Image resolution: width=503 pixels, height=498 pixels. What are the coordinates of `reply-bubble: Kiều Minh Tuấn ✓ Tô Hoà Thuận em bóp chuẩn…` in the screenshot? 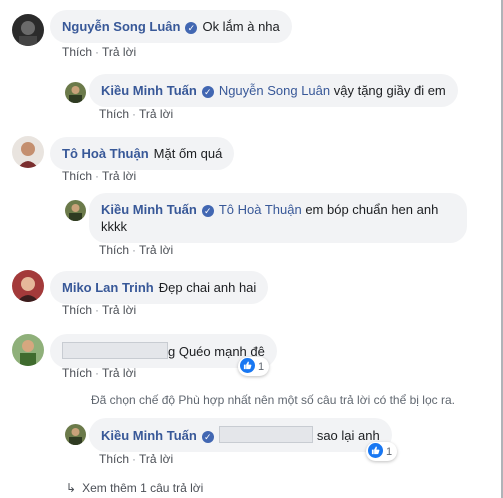 It's located at (278, 218).